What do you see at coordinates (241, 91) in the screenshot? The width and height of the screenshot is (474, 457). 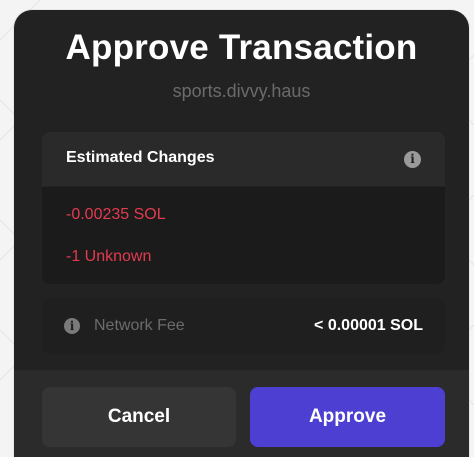 I see `origin-domain: sports.divvy.haus` at bounding box center [241, 91].